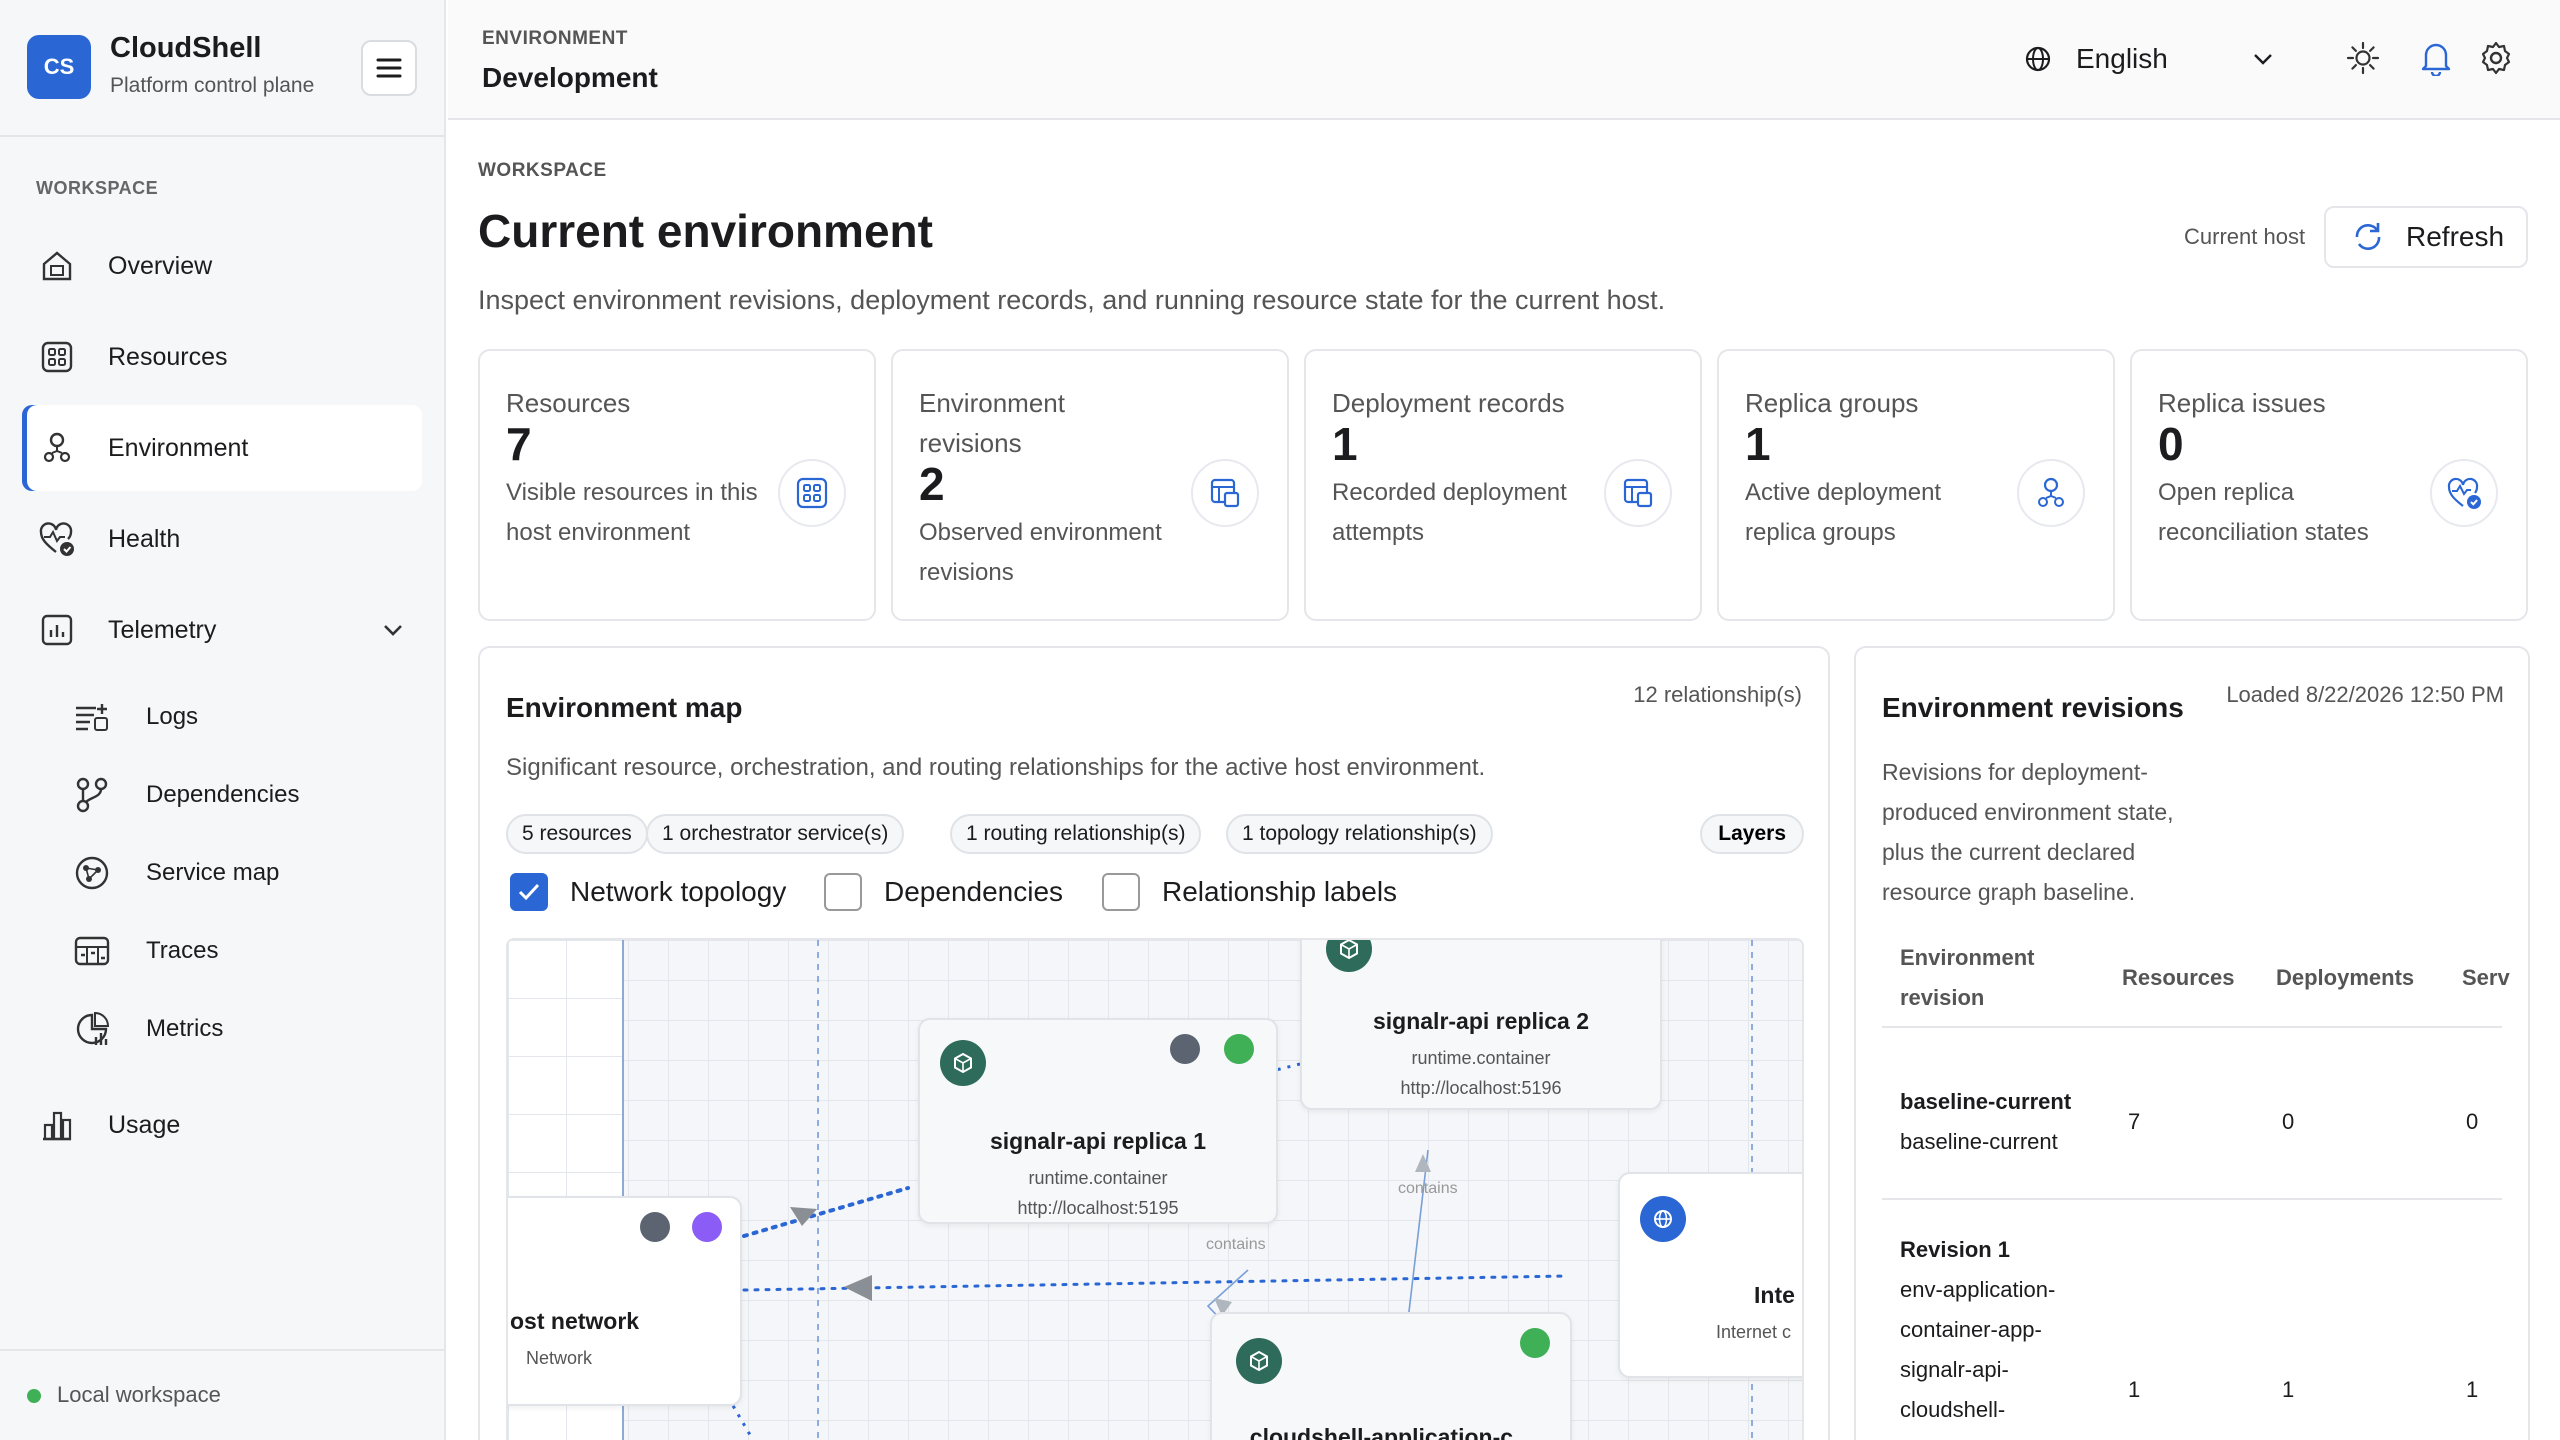 The image size is (2560, 1440). What do you see at coordinates (139, 1394) in the screenshot?
I see `workspace-status-label: Local workspace` at bounding box center [139, 1394].